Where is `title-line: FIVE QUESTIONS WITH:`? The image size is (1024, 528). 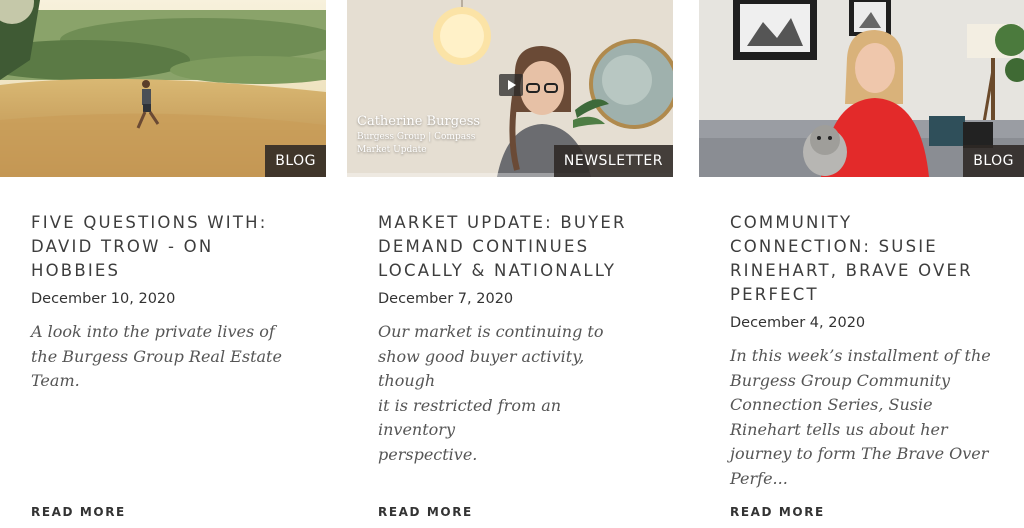
title-line: FIVE QUESTIONS WITH: is located at coordinates (149, 222).